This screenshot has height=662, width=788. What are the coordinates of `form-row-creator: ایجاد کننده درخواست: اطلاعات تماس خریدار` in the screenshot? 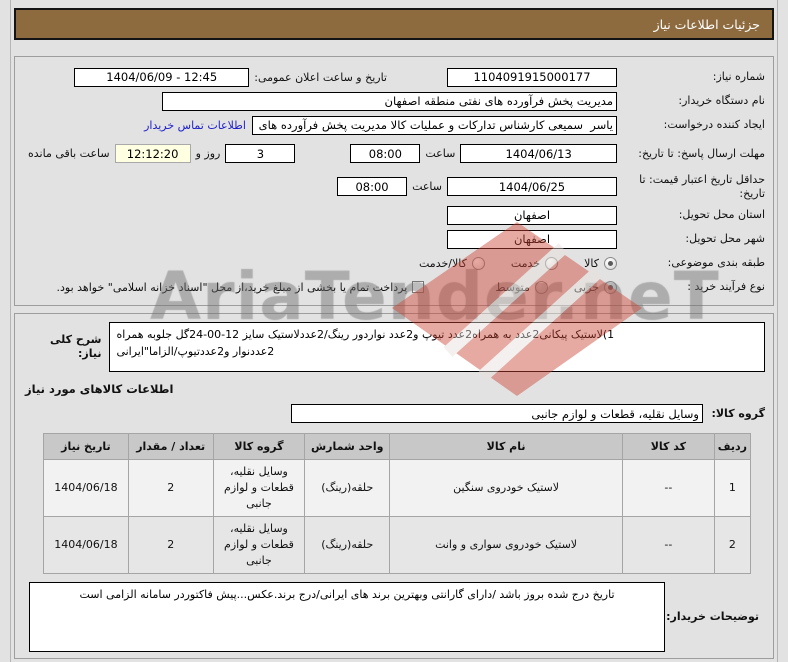 It's located at (394, 125).